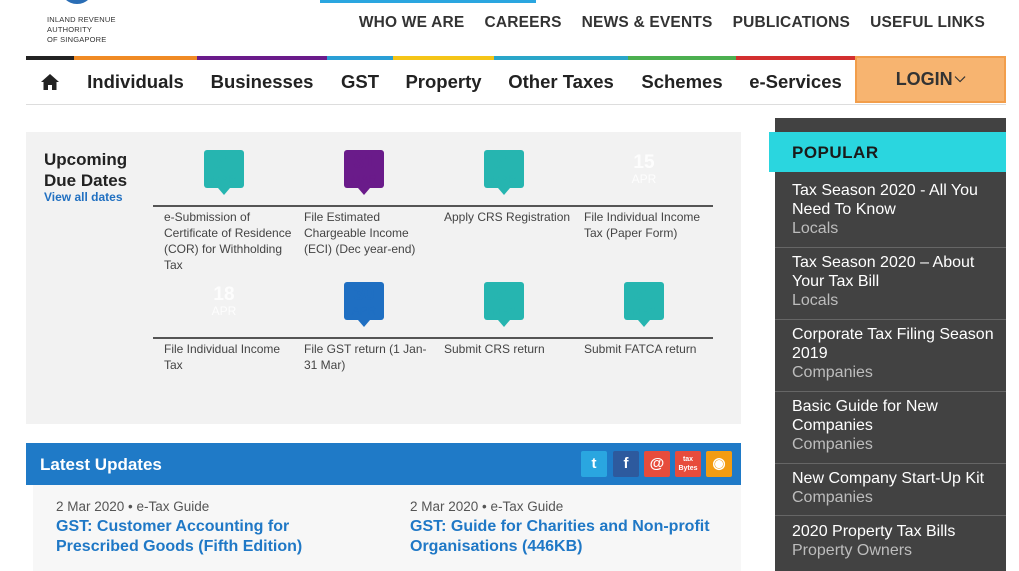 This screenshot has width=1019, height=571. What do you see at coordinates (927, 23) in the screenshot?
I see `topnav-useful-links: USEFUL LINKS` at bounding box center [927, 23].